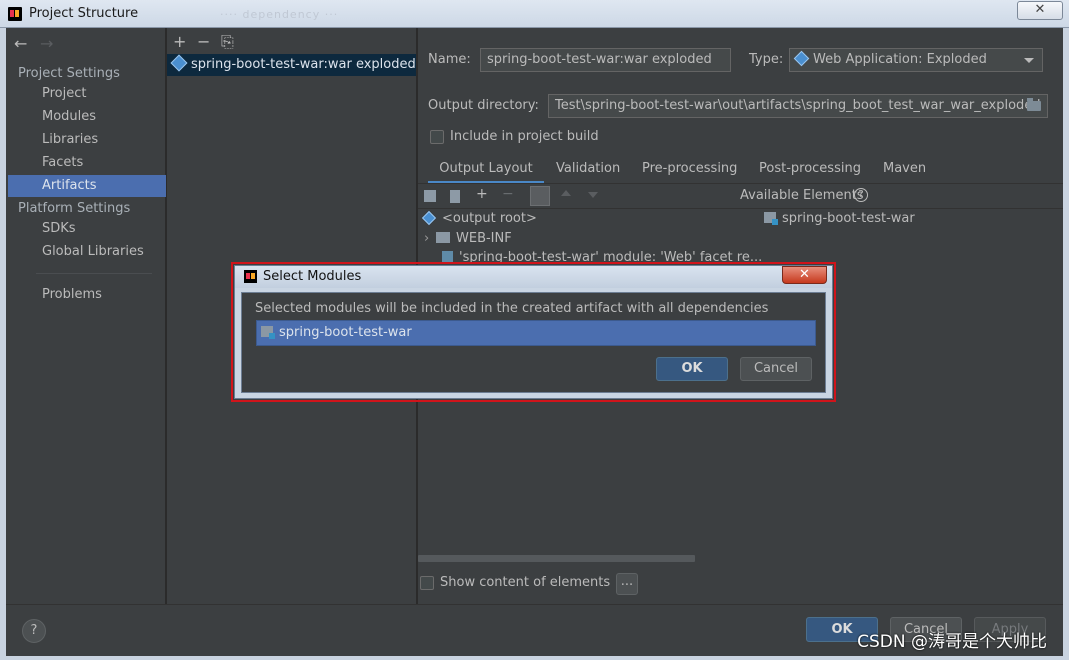  Describe the element at coordinates (87, 252) in the screenshot. I see `sidebar-item-global-libraries: Global Libraries` at that location.